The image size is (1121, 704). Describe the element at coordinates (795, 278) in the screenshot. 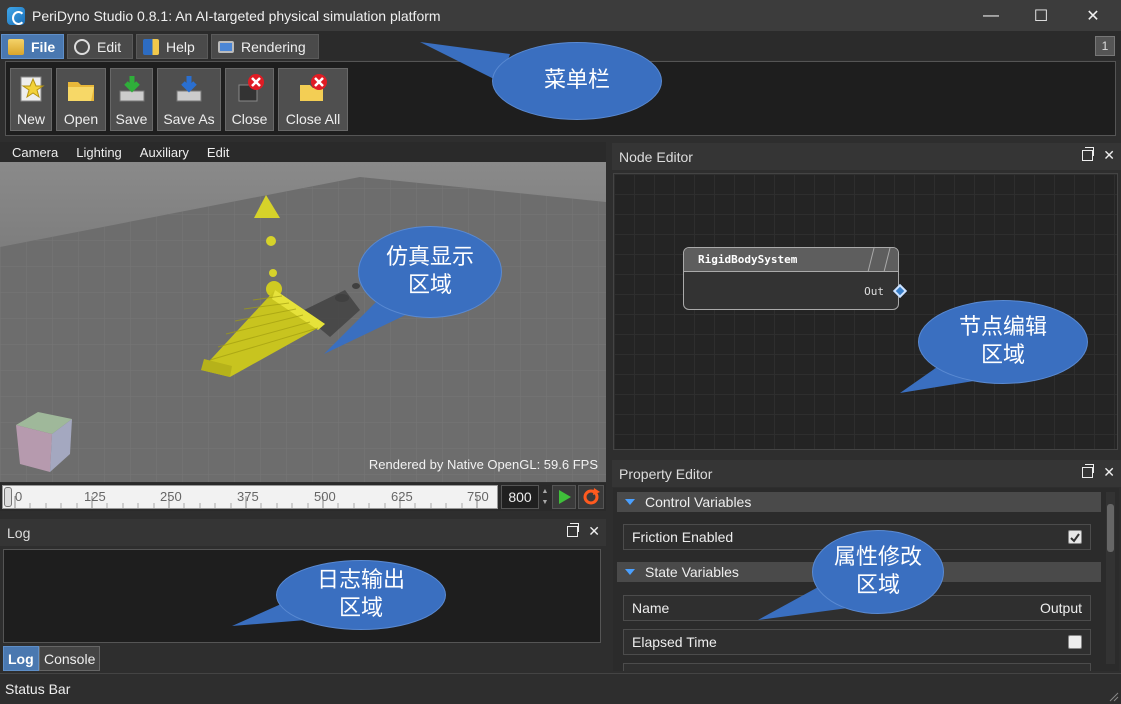

I see `rigid-body-system-node: RigidBodySystem Out` at that location.